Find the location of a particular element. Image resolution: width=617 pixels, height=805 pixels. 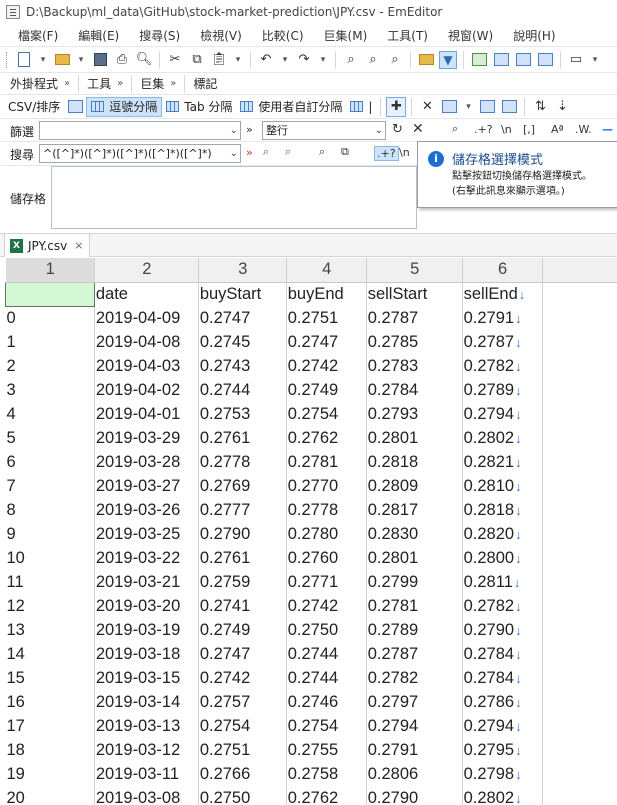

table-cell: 11 is located at coordinates (50, 582).